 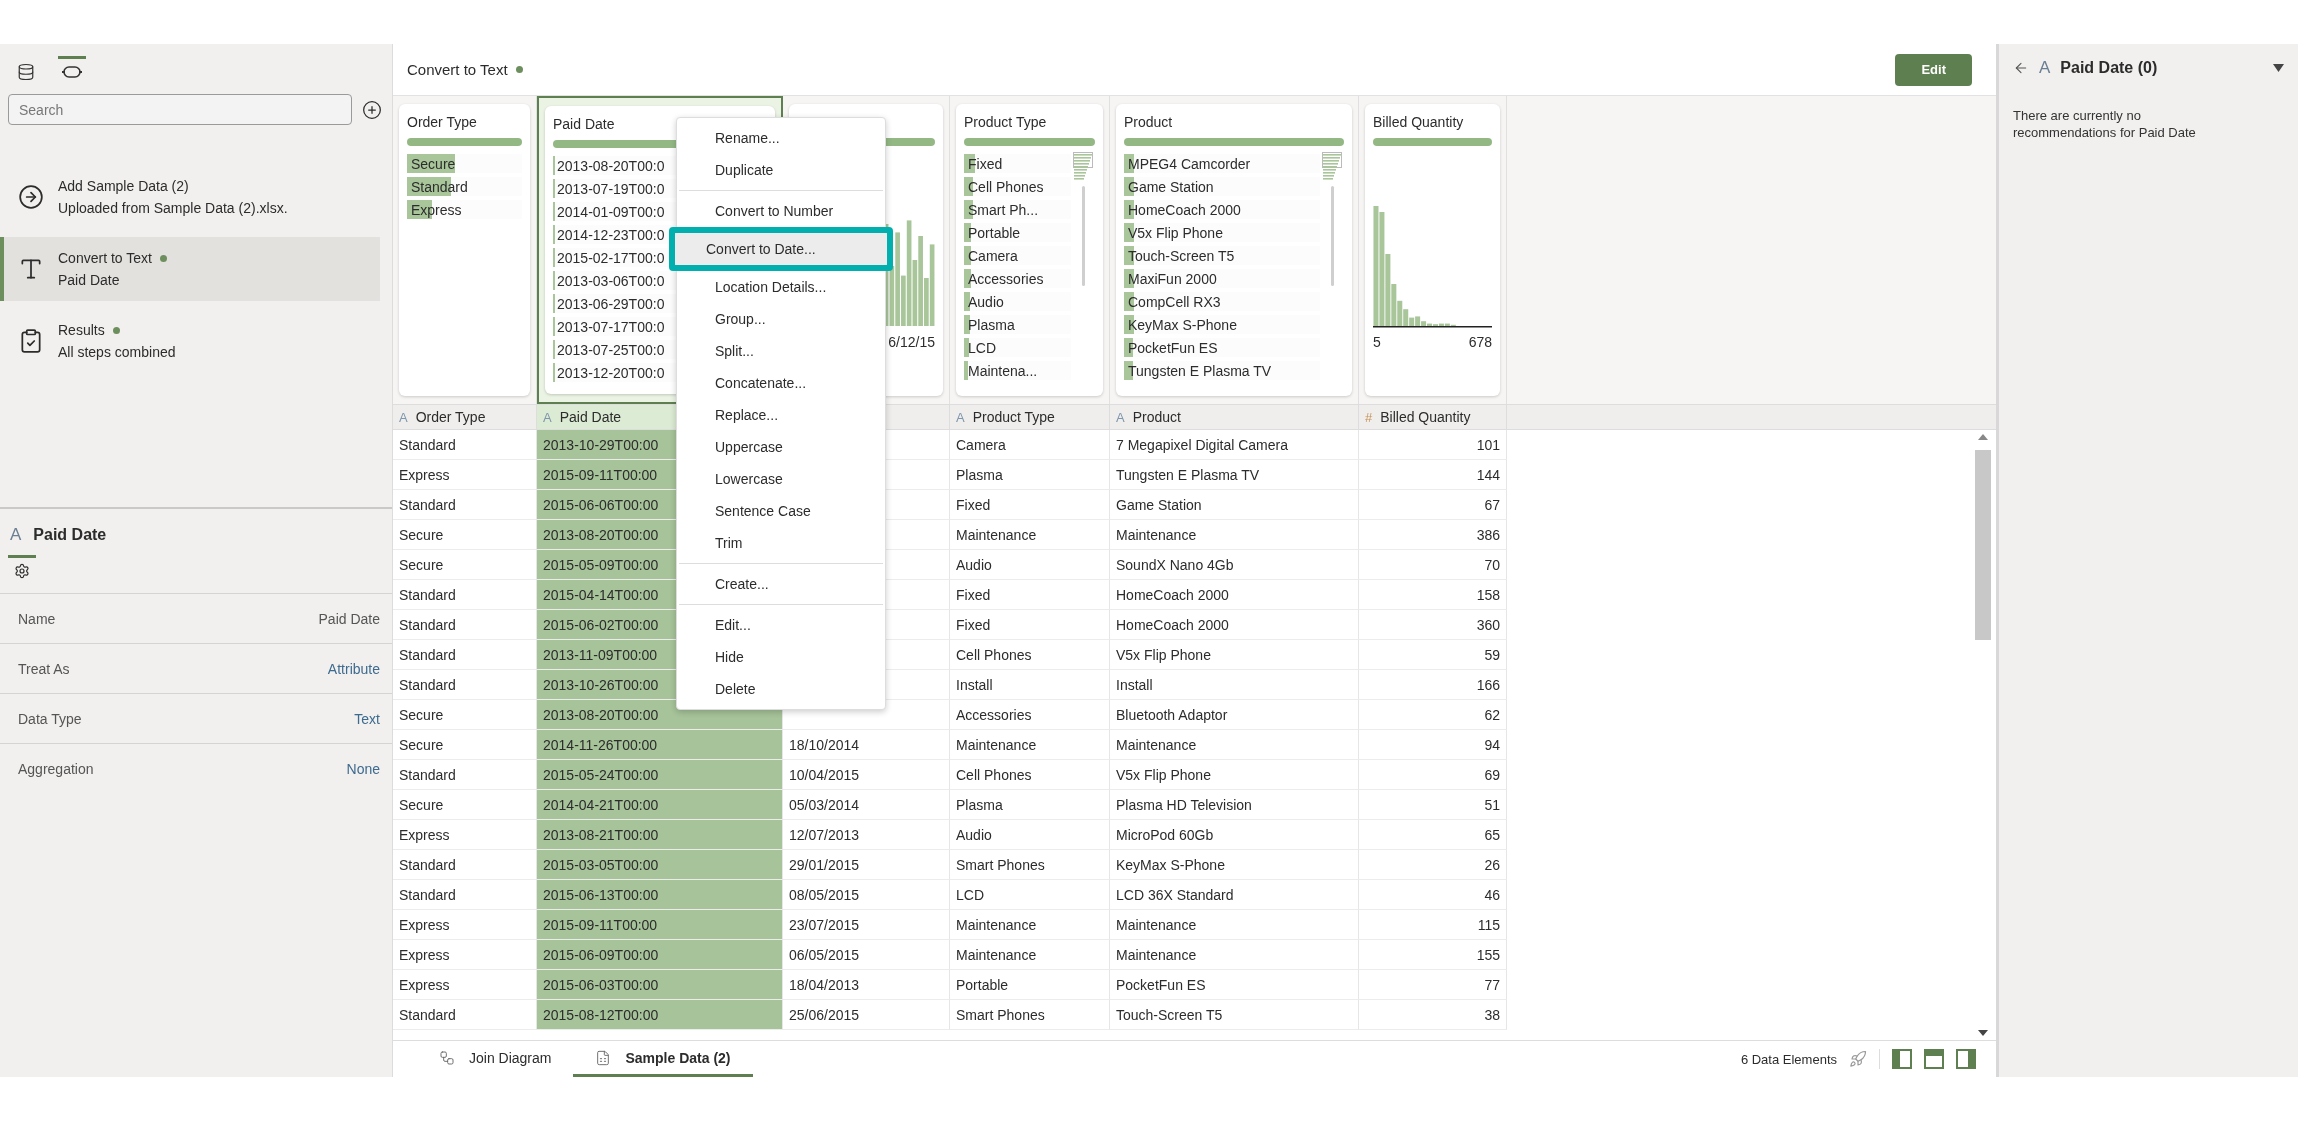 I want to click on property-value: Paid Date, so click(x=349, y=618).